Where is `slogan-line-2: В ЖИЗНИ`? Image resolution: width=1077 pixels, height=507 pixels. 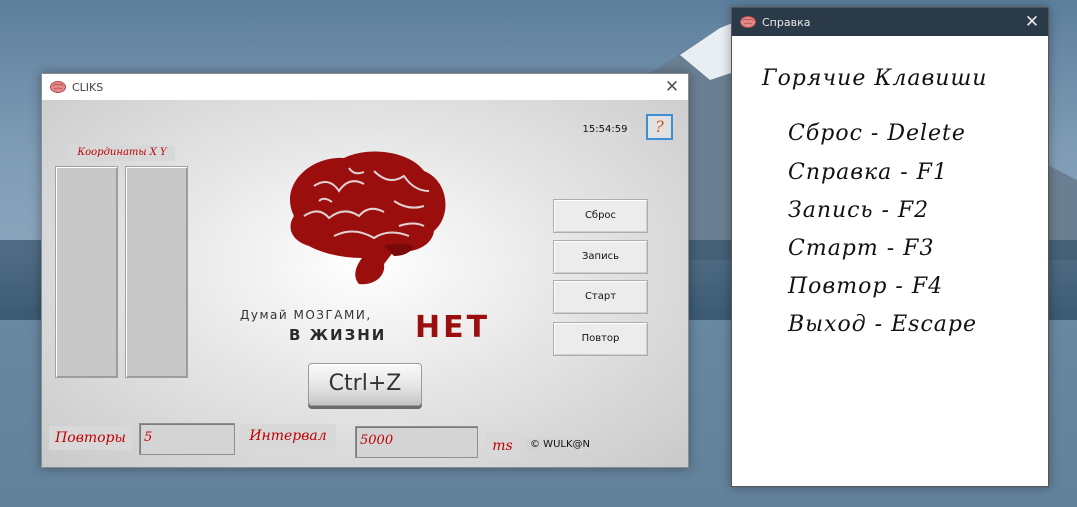
slogan-line-2: В ЖИЗНИ is located at coordinates (338, 335).